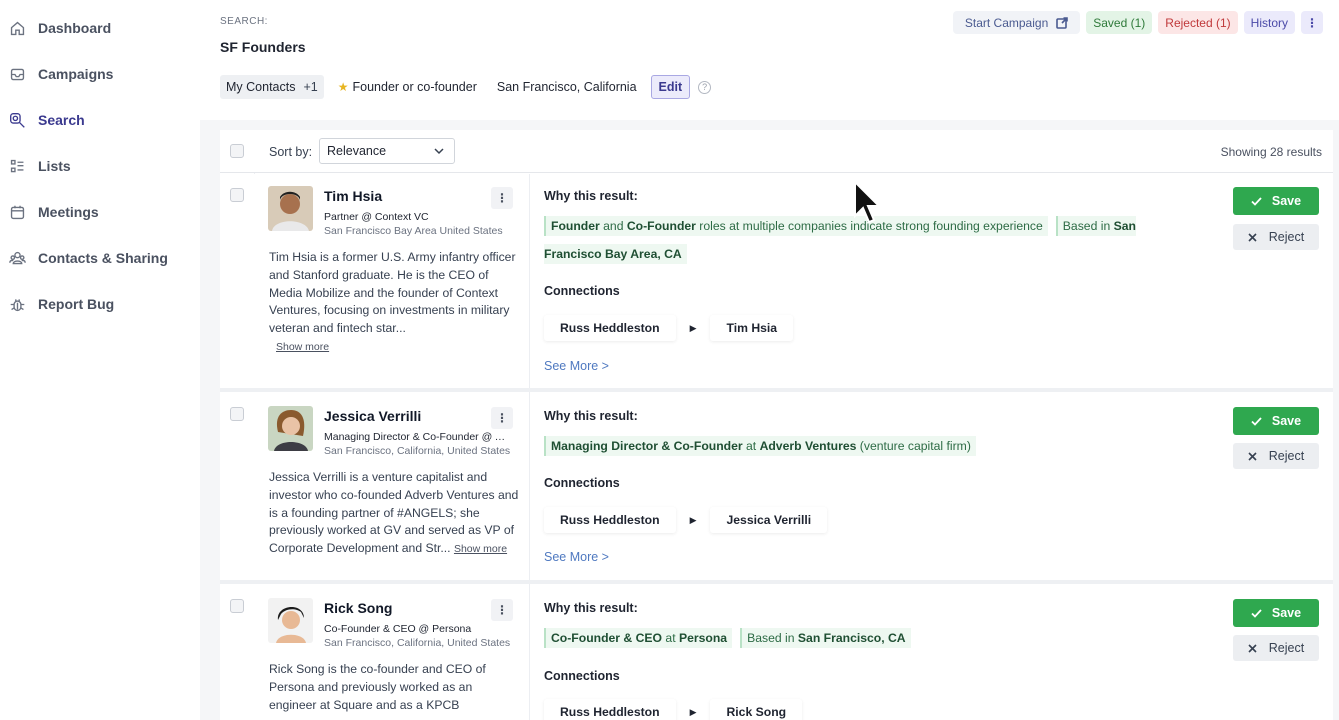  Describe the element at coordinates (68, 212) in the screenshot. I see `sidebar-item-label: Meetings` at that location.